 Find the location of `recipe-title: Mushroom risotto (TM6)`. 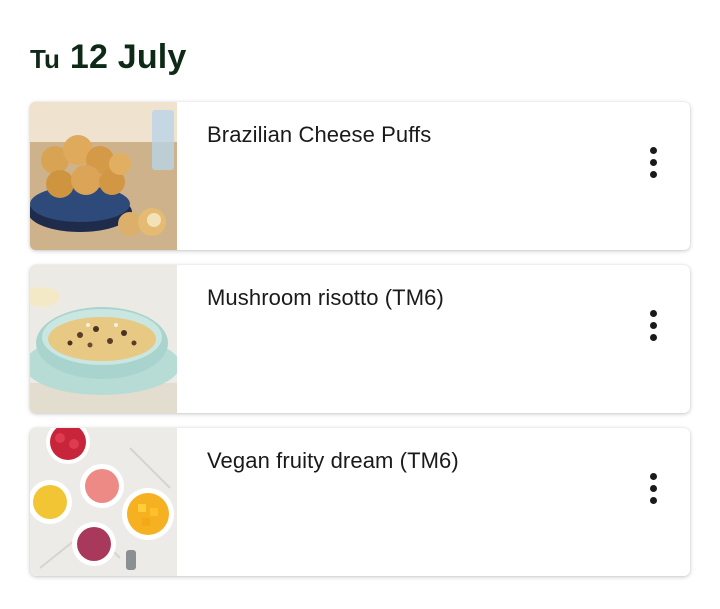

recipe-title: Mushroom risotto (TM6) is located at coordinates (325, 298).